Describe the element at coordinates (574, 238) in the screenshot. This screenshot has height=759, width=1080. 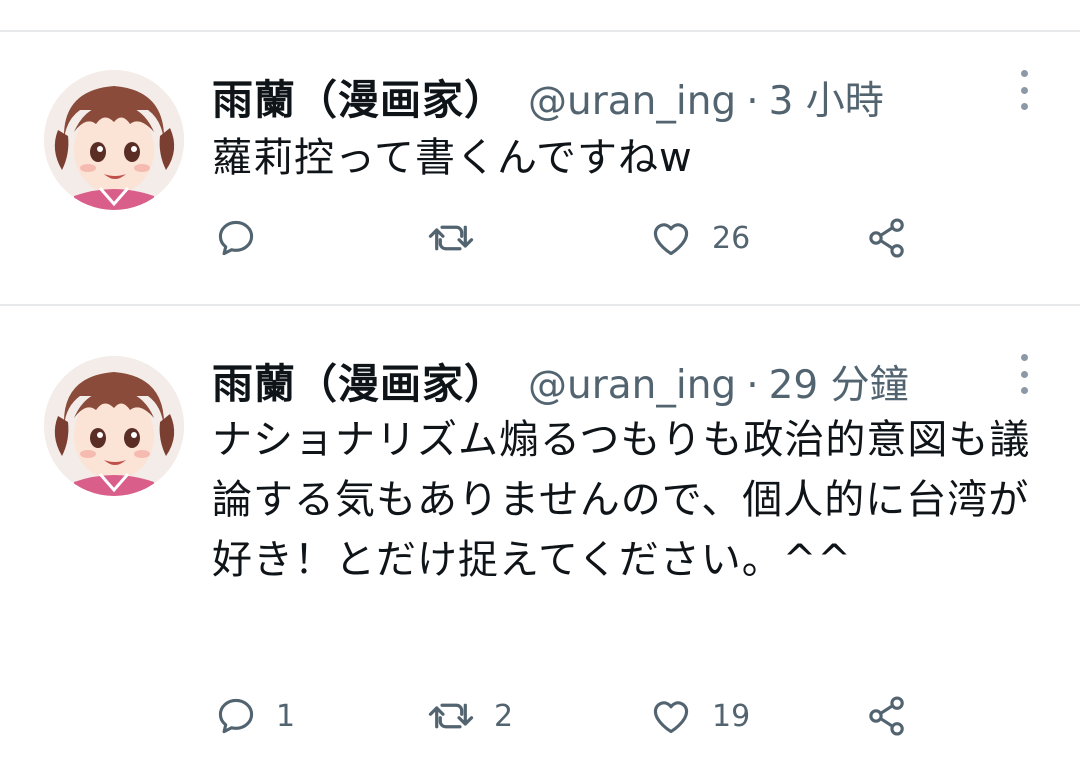
I see `action-bar: 26` at that location.